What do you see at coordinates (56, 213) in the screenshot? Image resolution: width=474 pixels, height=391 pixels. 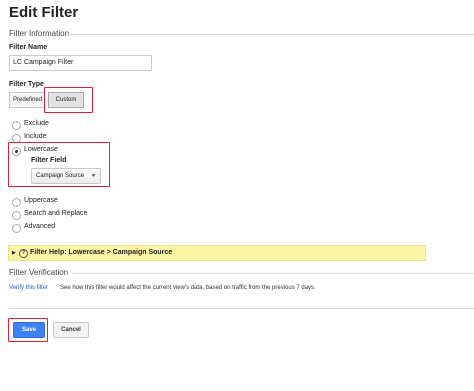 I see `radio-label: Search and Replace` at bounding box center [56, 213].